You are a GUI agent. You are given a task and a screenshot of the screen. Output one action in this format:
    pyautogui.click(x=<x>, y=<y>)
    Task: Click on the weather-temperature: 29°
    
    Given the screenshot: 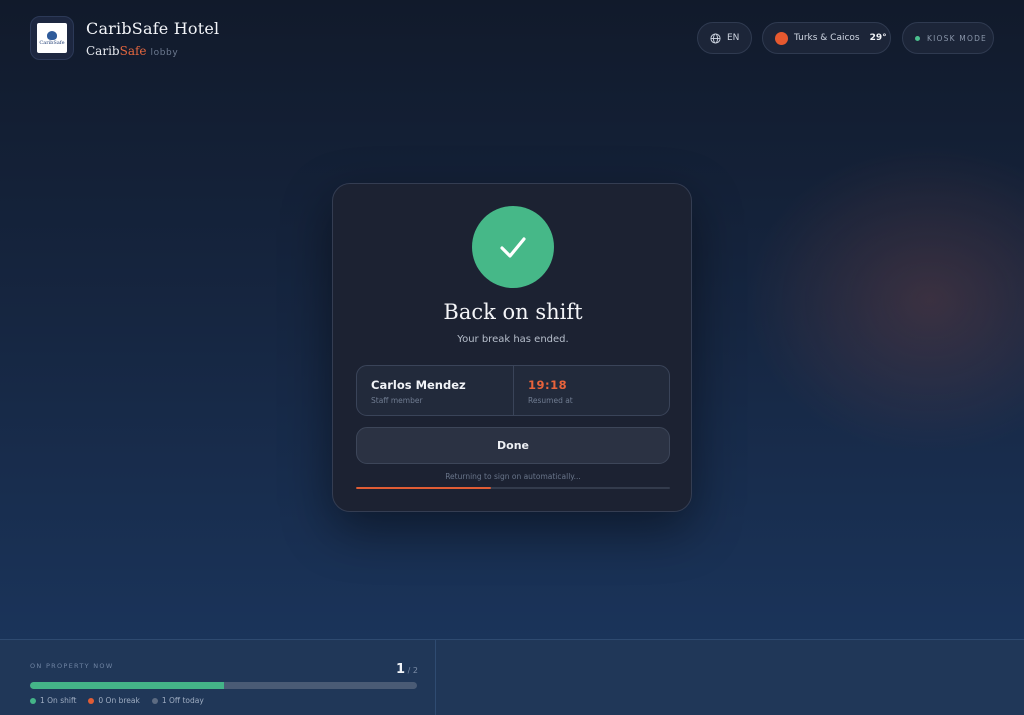 What is the action you would take?
    pyautogui.click(x=878, y=38)
    